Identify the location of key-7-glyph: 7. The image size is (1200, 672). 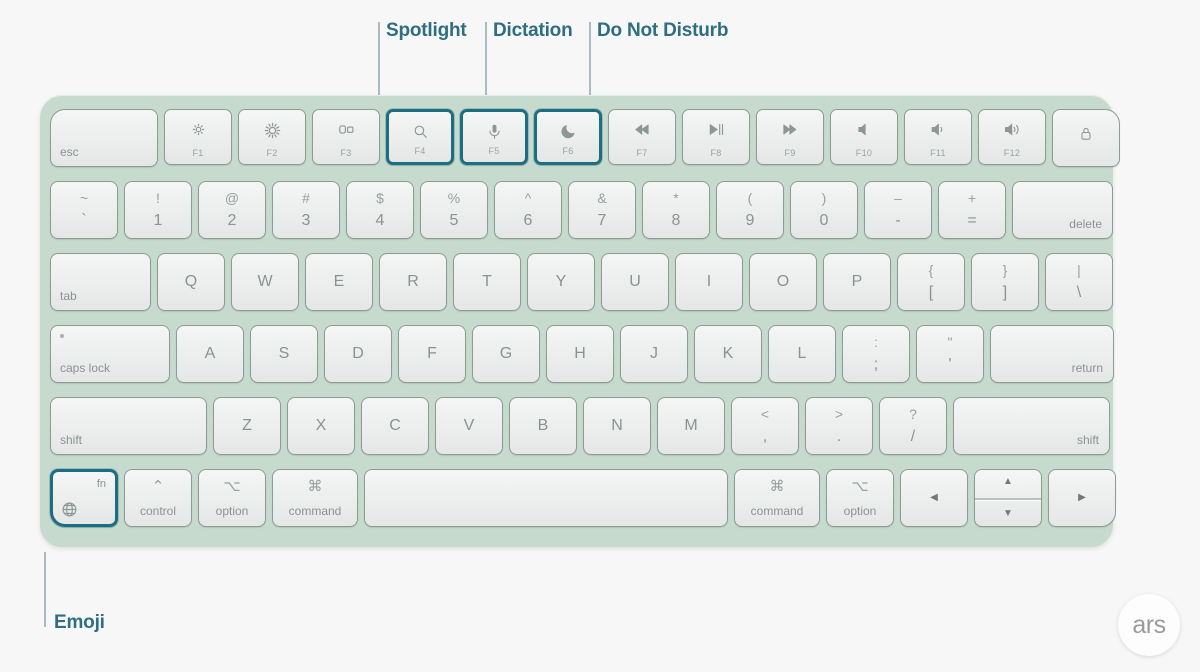
(602, 220).